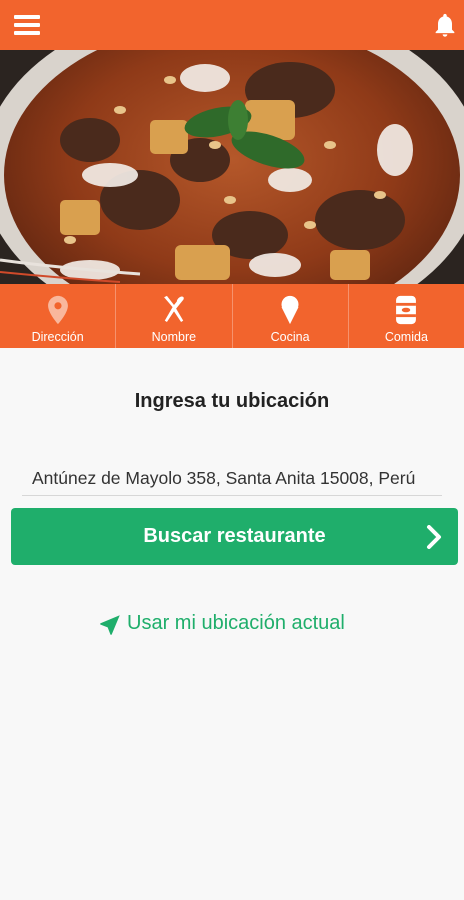 The width and height of the screenshot is (464, 900). Describe the element at coordinates (406, 337) in the screenshot. I see `category-label: Comida` at that location.